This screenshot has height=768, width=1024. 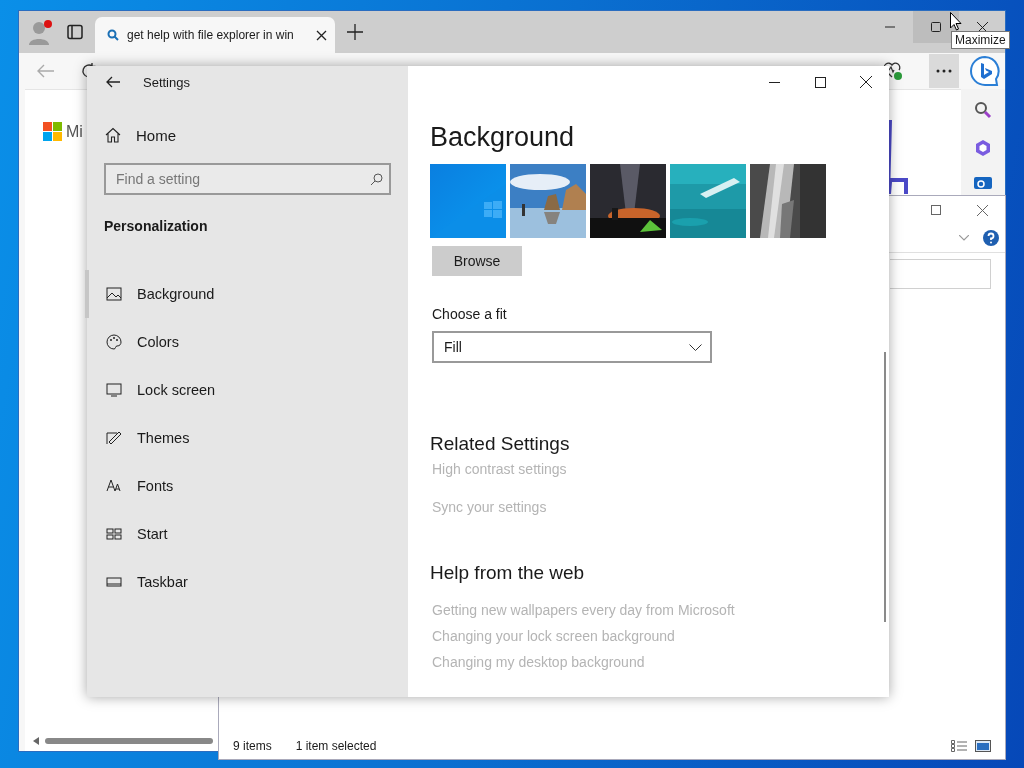 What do you see at coordinates (980, 40) in the screenshot?
I see `tooltip: Maximize` at bounding box center [980, 40].